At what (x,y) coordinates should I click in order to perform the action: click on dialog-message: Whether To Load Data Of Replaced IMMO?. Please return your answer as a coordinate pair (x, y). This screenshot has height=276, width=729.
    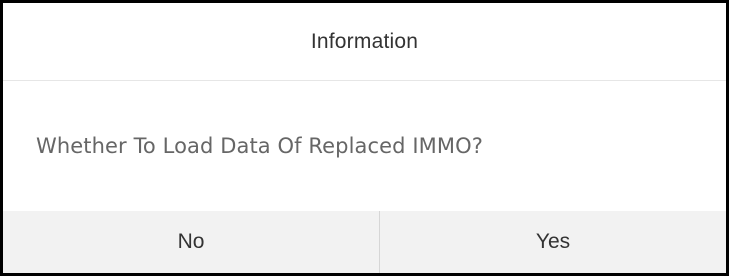
    Looking at the image, I should click on (259, 146).